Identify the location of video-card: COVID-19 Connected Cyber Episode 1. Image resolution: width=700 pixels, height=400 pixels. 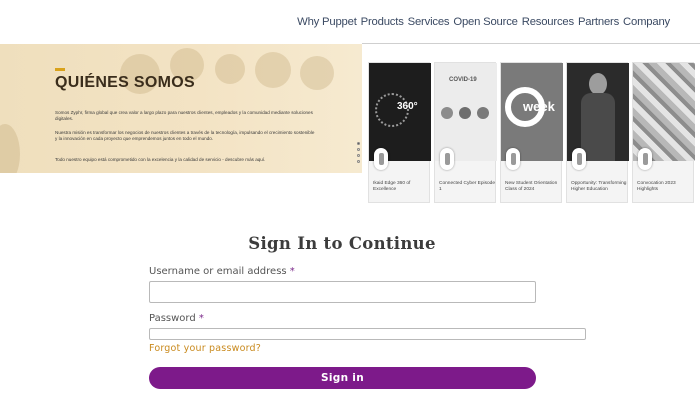
(465, 132).